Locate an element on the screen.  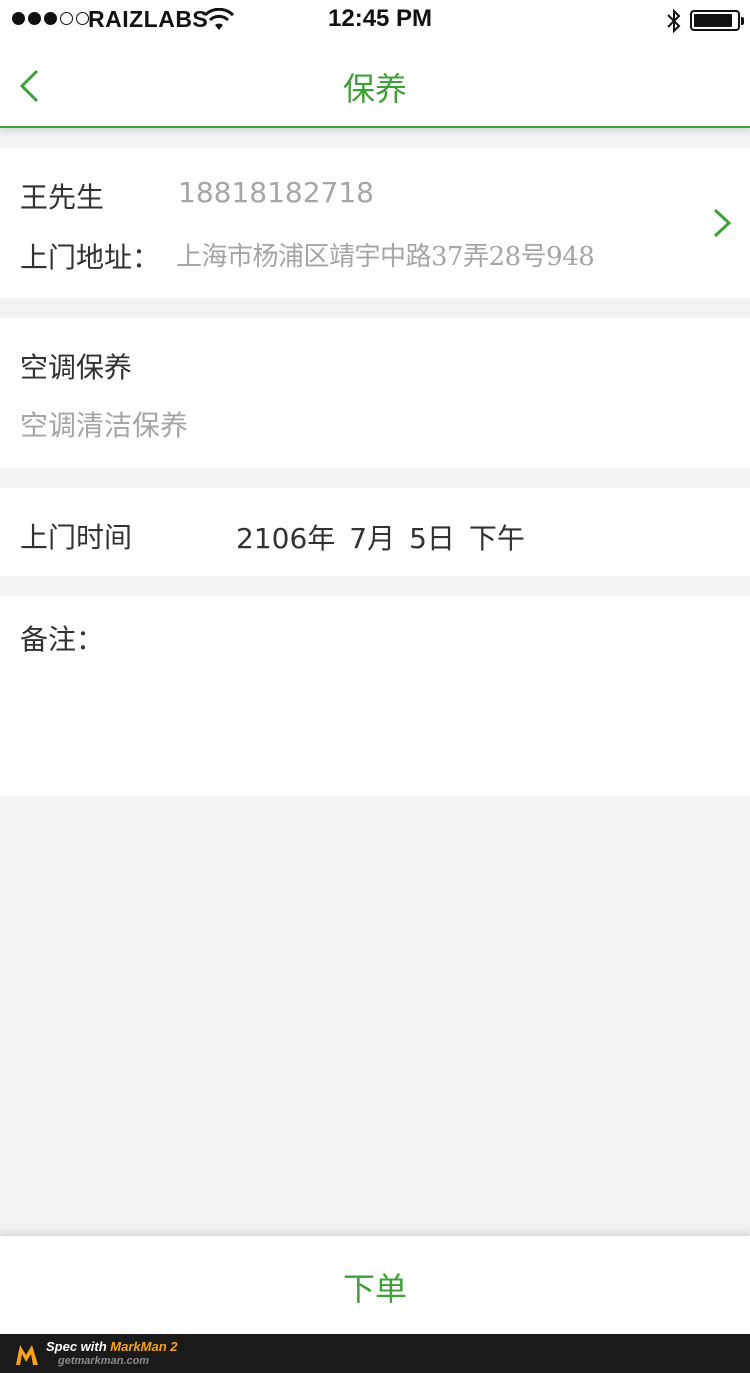
wifi-icon is located at coordinates (219, 19).